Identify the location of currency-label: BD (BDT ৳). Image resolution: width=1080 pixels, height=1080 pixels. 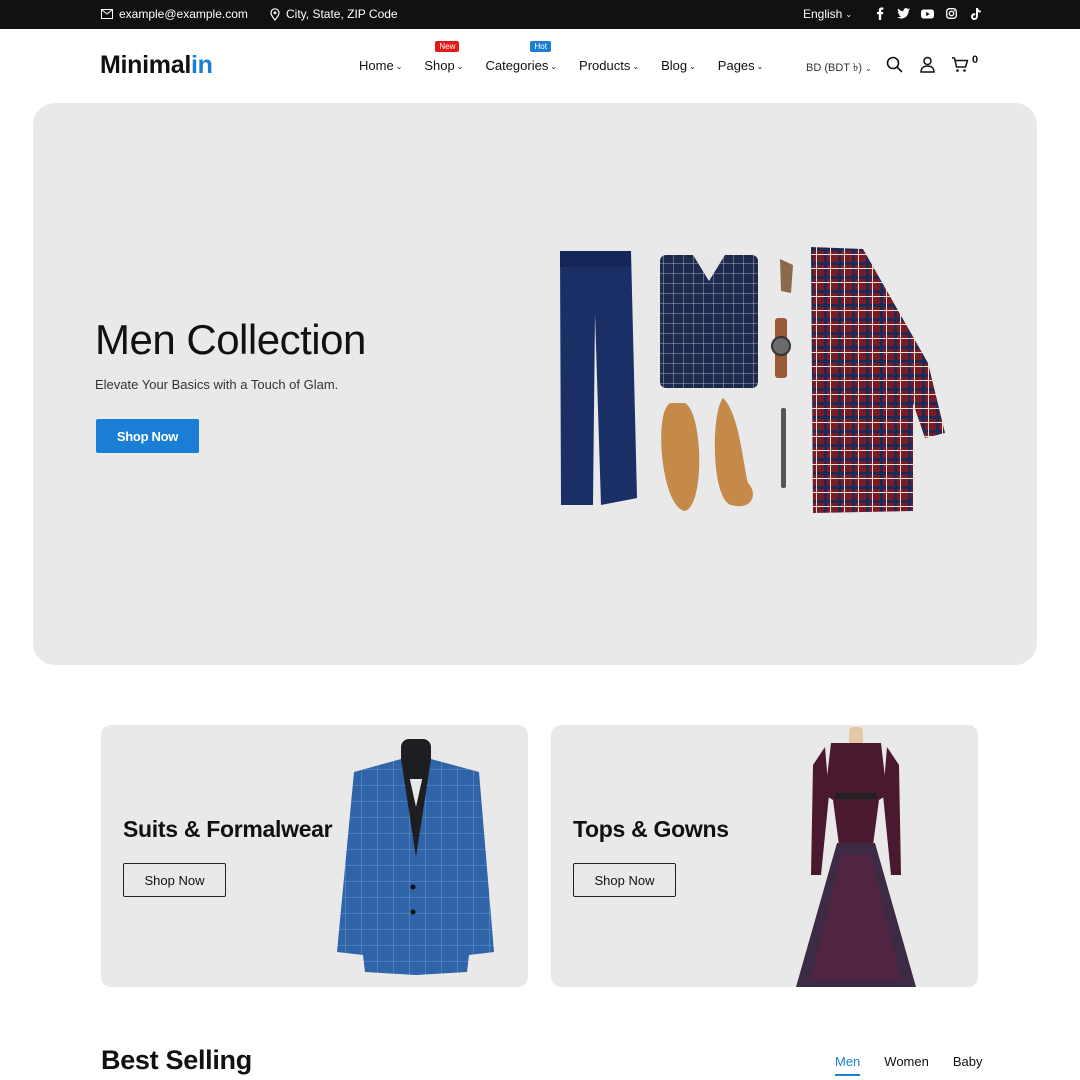
(834, 68).